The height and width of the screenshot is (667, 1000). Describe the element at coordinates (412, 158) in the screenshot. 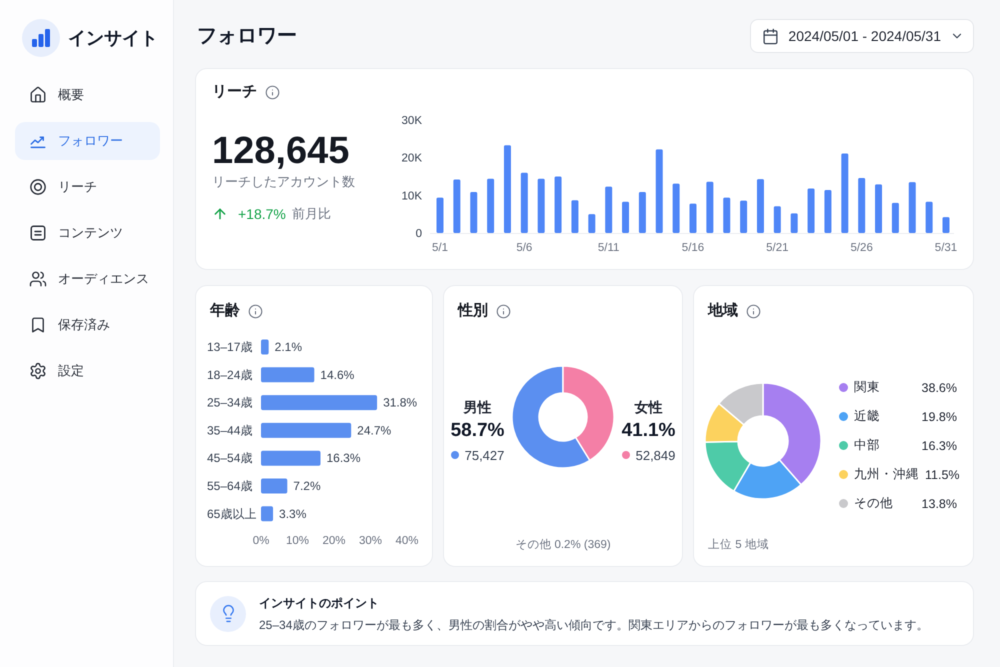

I see `axis-label: 20K` at that location.